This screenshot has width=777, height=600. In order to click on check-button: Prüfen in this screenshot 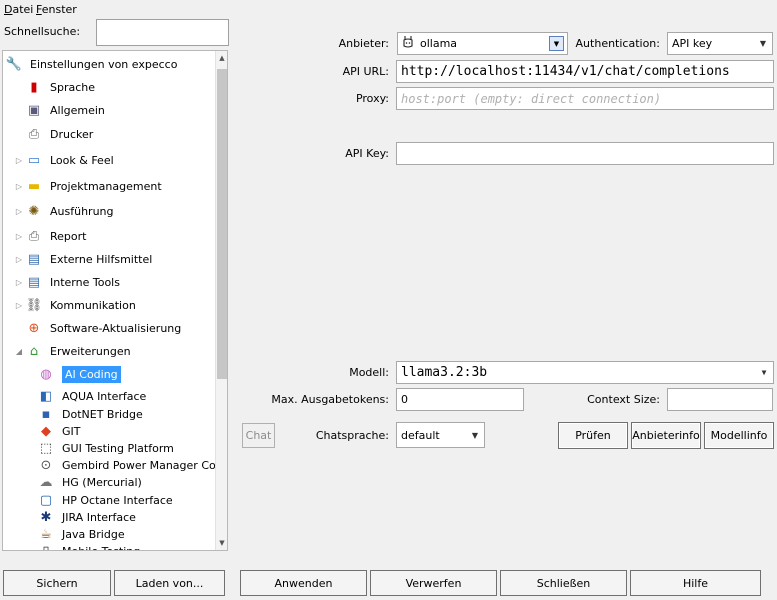, I will do `click(593, 435)`.